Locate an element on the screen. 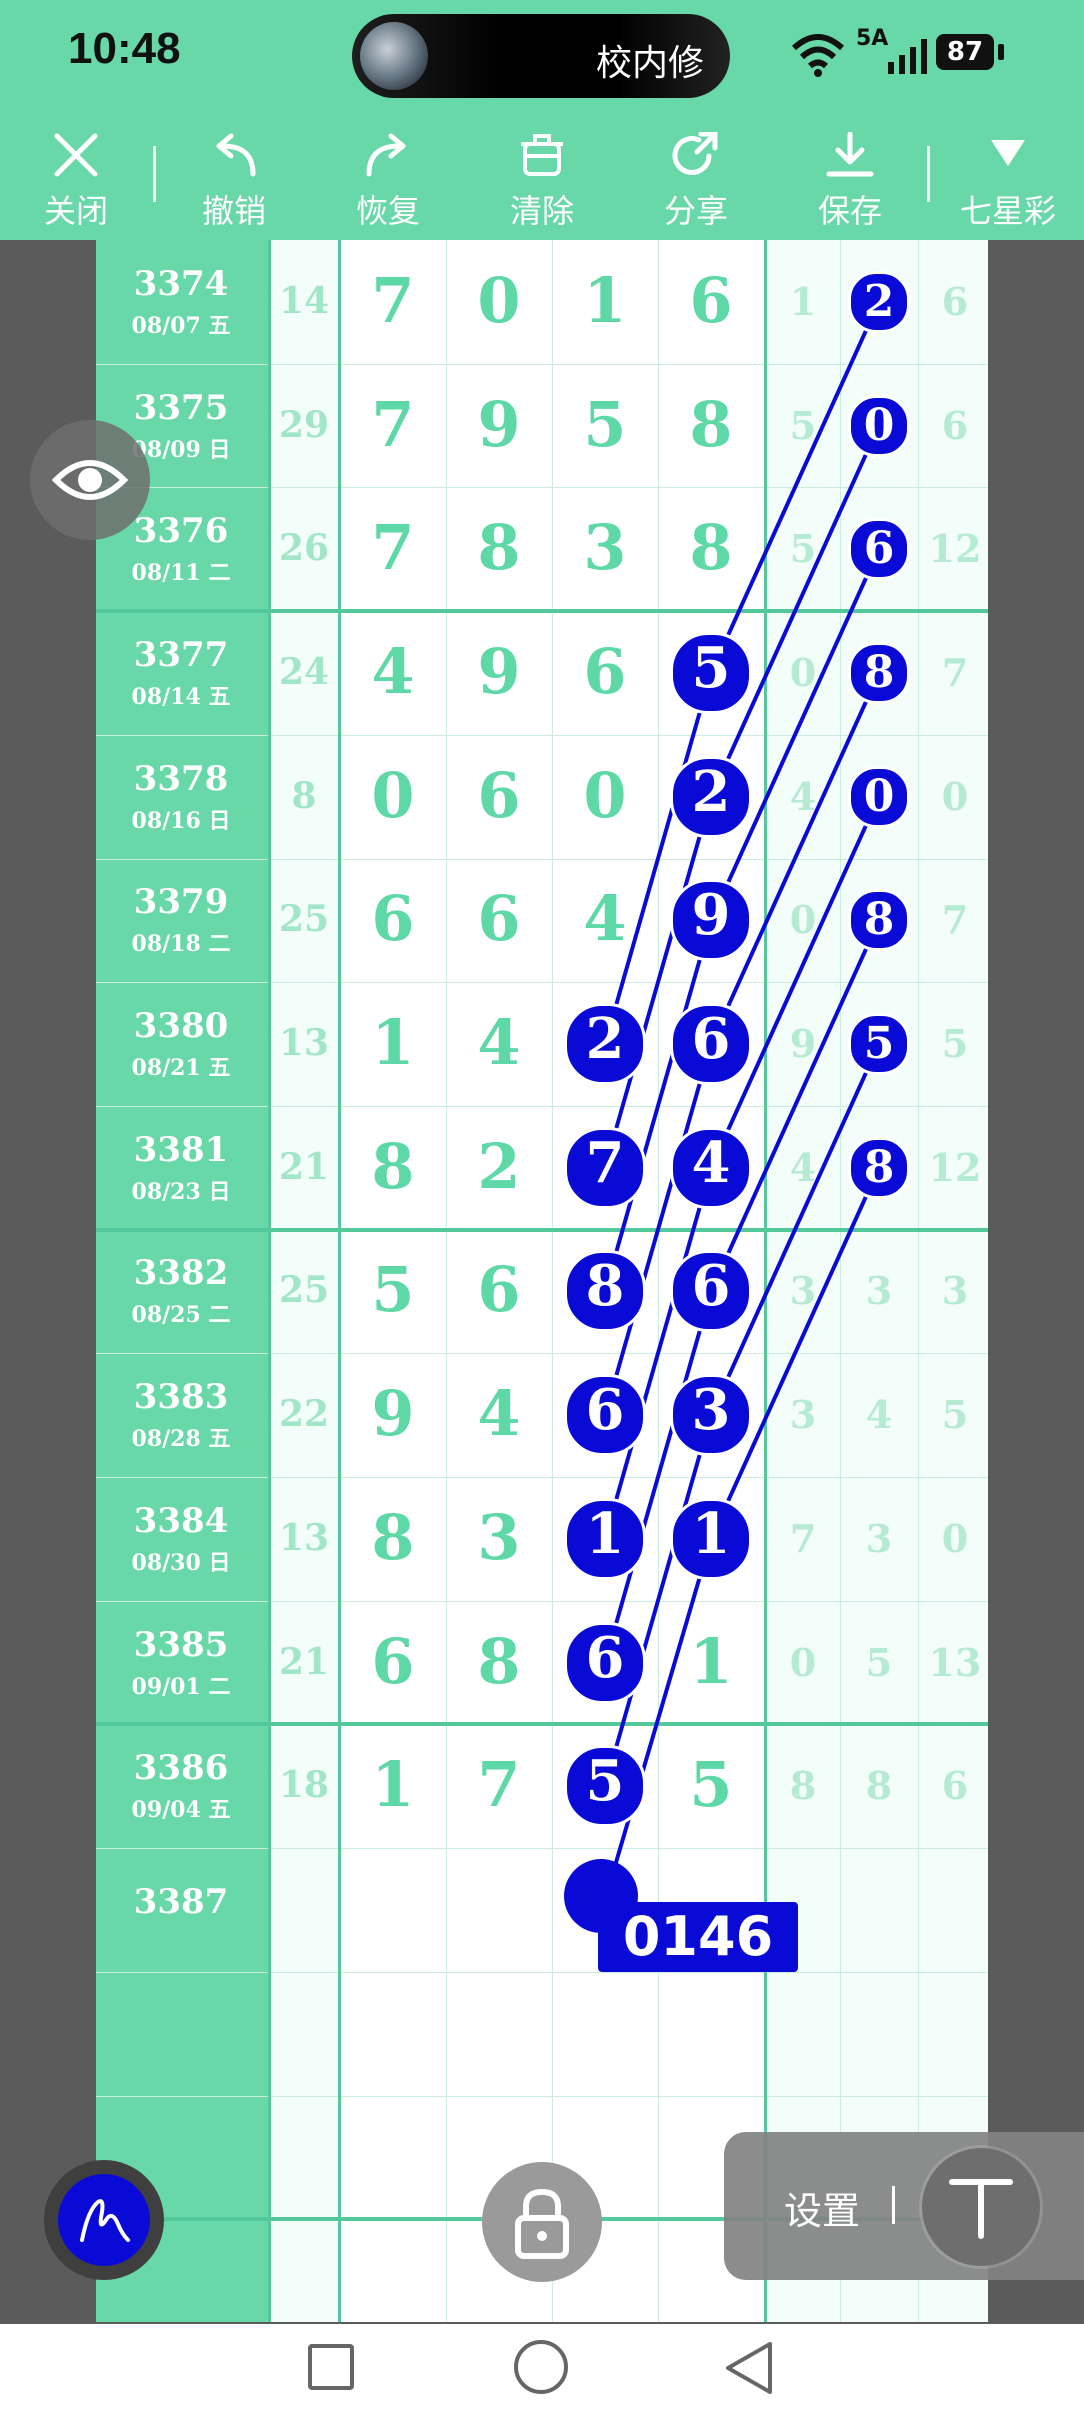 This screenshot has width=1084, height=2412. highlighted-number-ball: 7 is located at coordinates (605, 1167).